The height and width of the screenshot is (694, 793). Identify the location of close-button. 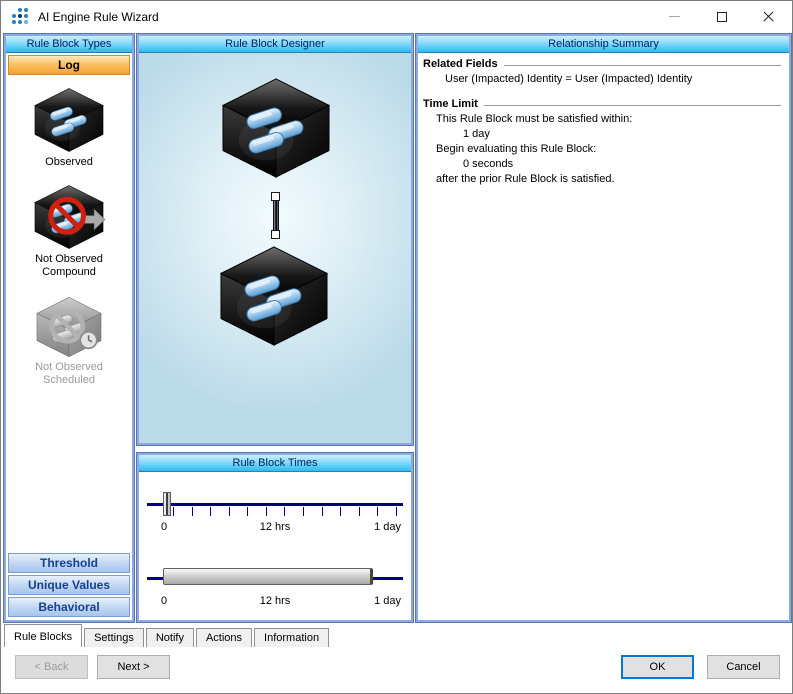
(768, 16).